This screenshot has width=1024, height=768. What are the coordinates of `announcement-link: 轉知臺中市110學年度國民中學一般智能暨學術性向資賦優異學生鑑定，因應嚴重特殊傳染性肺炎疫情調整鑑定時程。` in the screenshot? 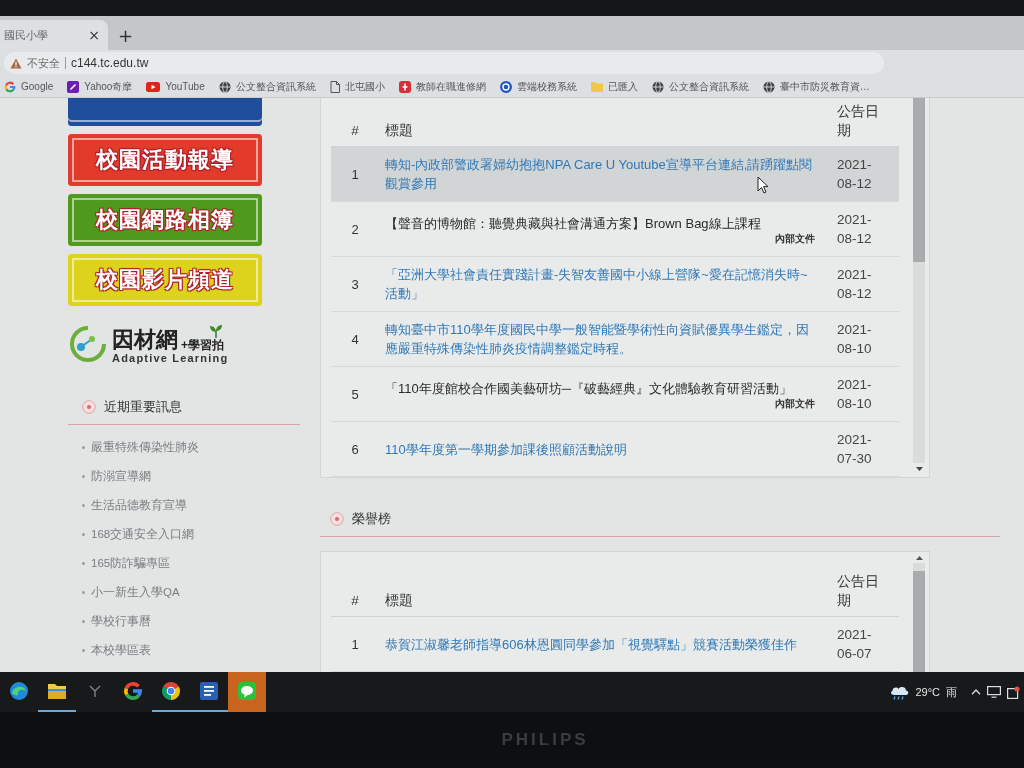 It's located at (600, 339).